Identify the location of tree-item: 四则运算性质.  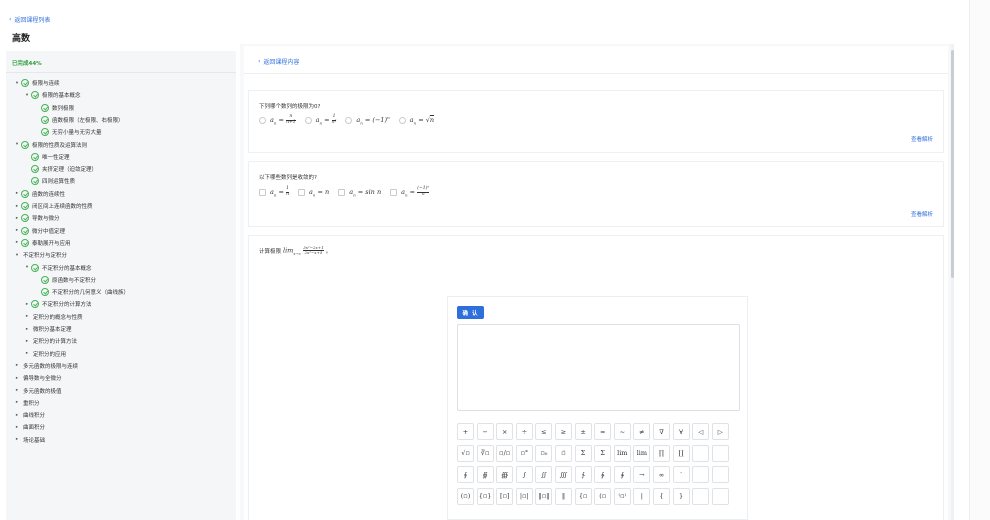
(40, 181).